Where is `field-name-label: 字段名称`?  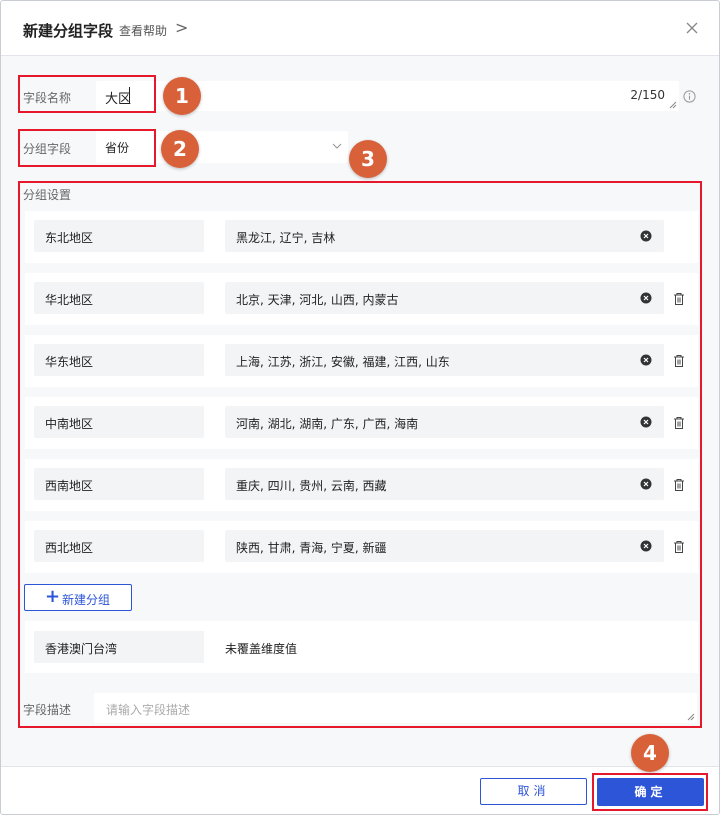 field-name-label: 字段名称 is located at coordinates (47, 98).